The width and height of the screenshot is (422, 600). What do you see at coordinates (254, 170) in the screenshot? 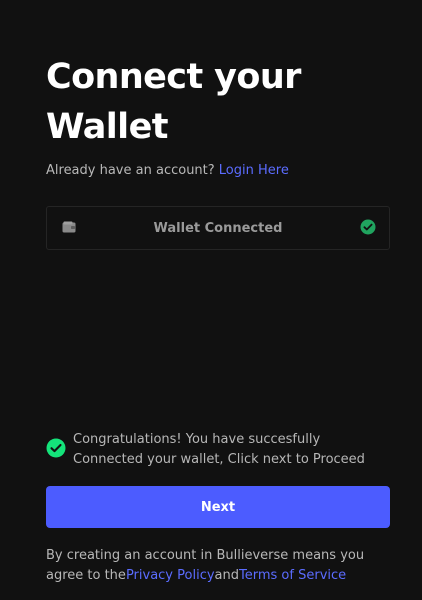
I see `login-link: Login Here` at bounding box center [254, 170].